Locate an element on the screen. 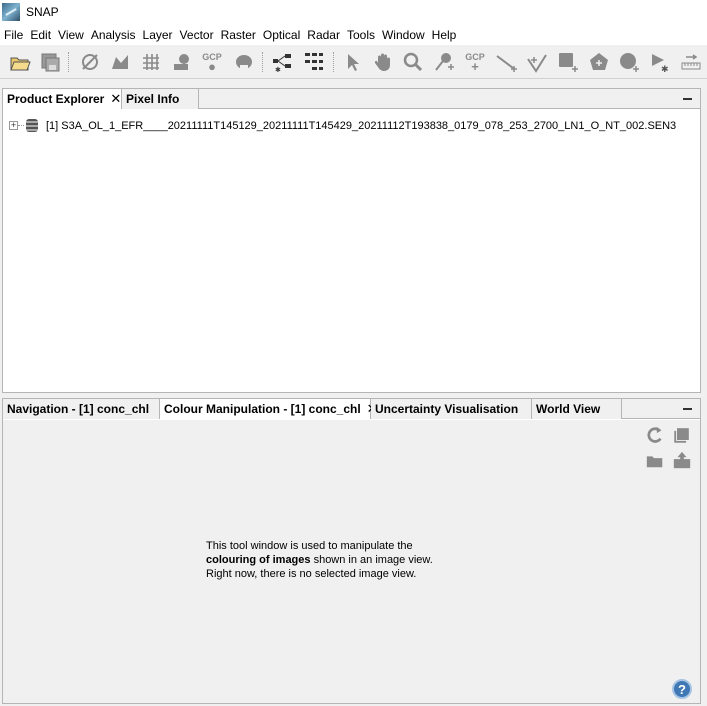  close-icon: ✕ is located at coordinates (115, 99).